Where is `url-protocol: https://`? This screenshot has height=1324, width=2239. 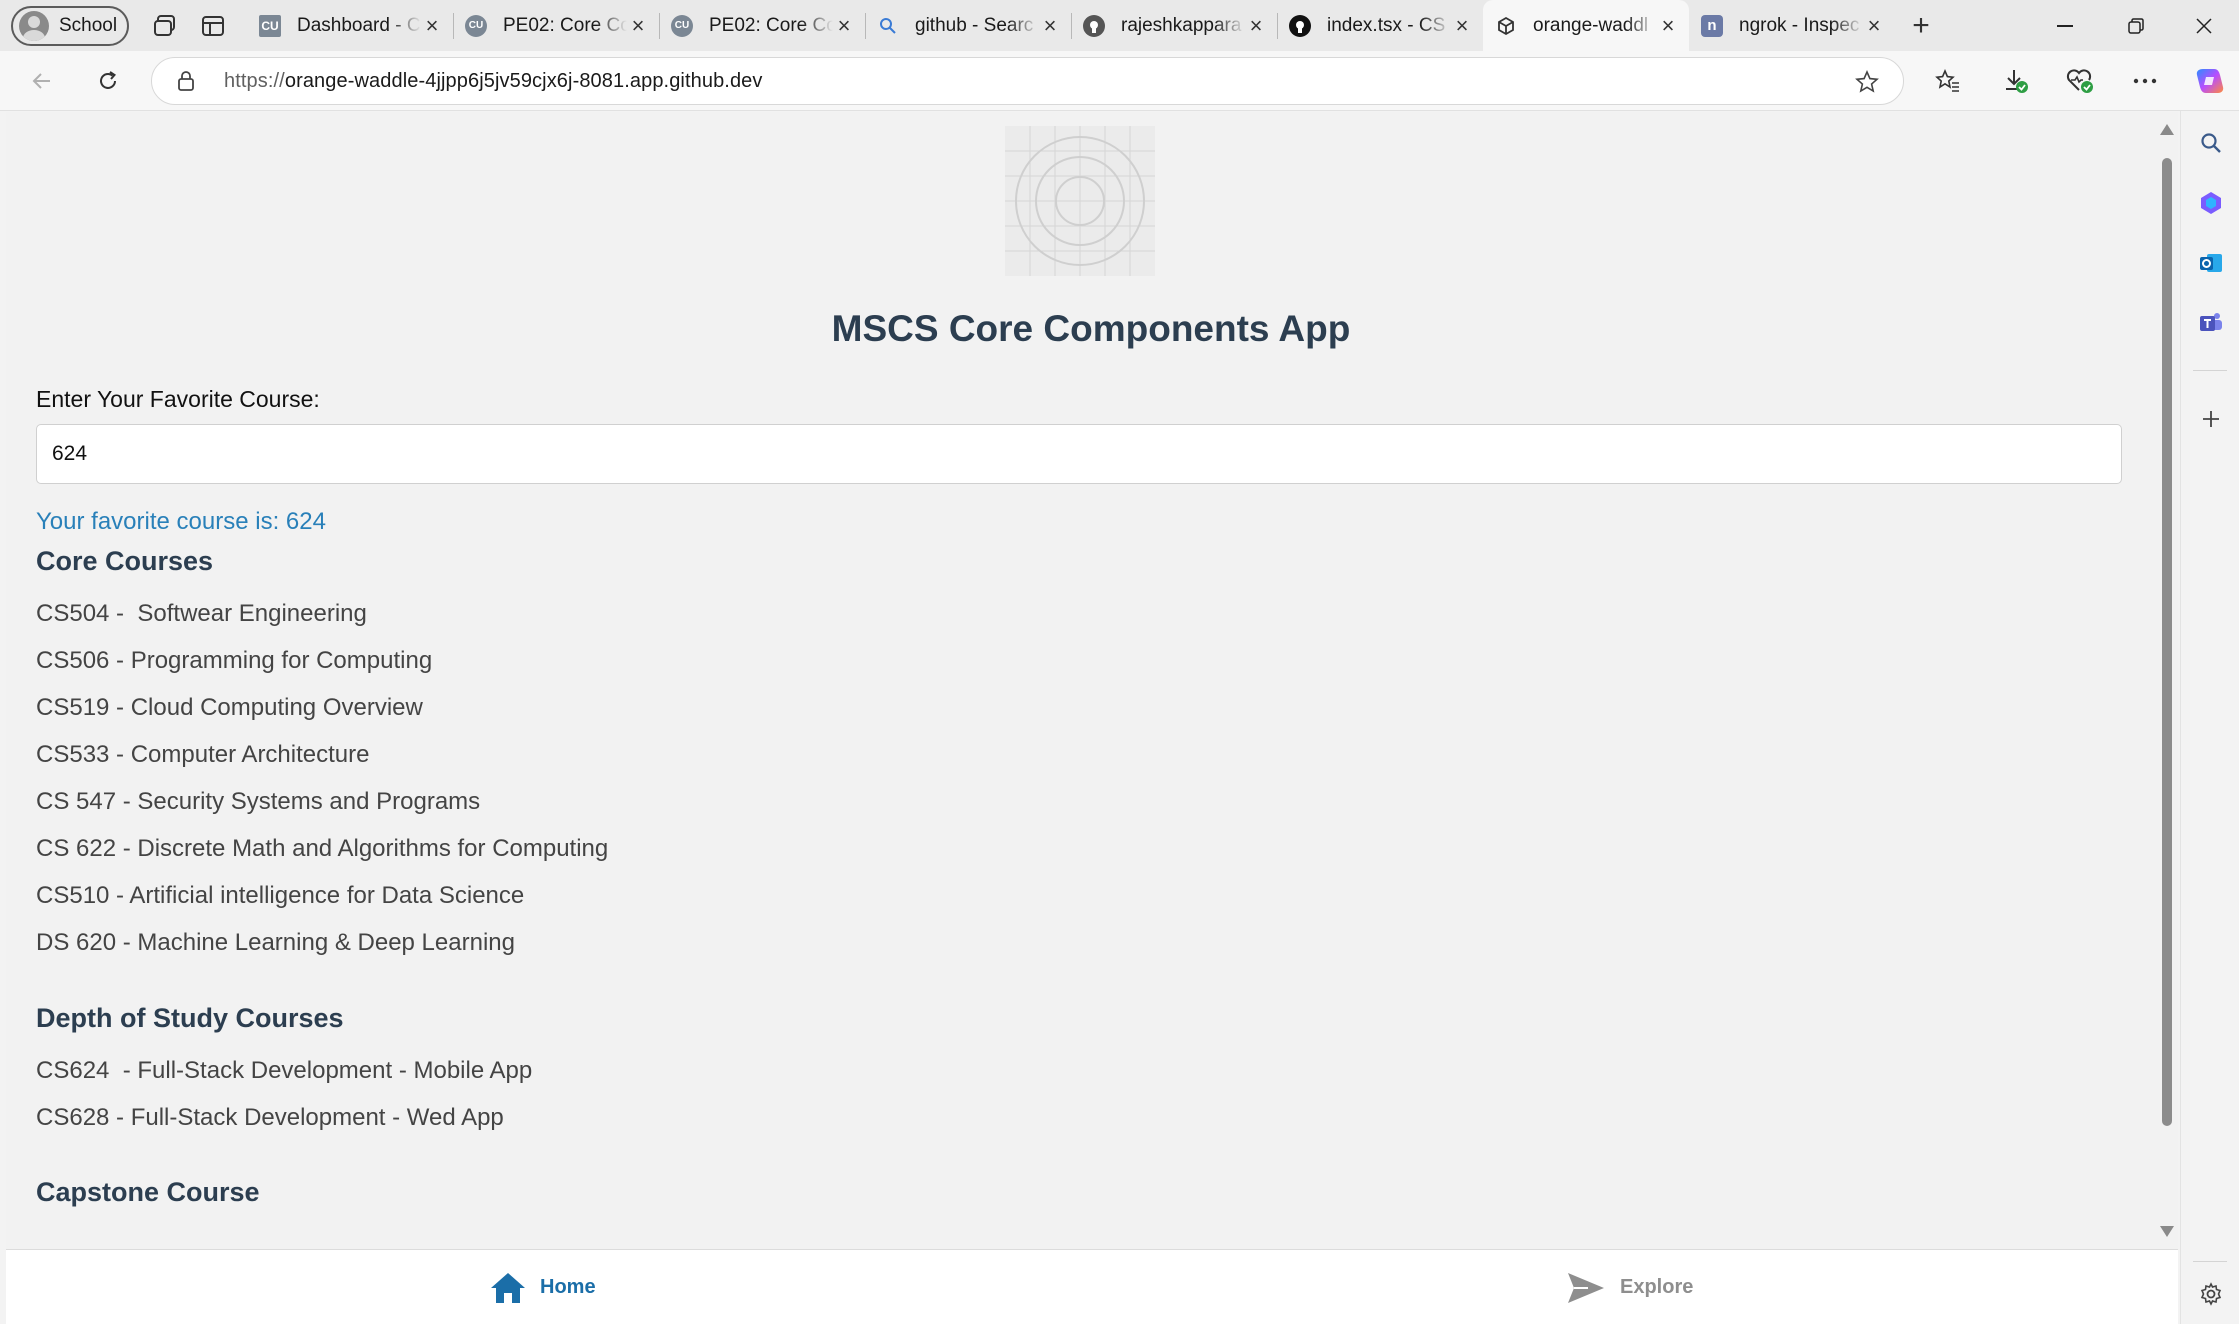 url-protocol: https:// is located at coordinates (254, 80).